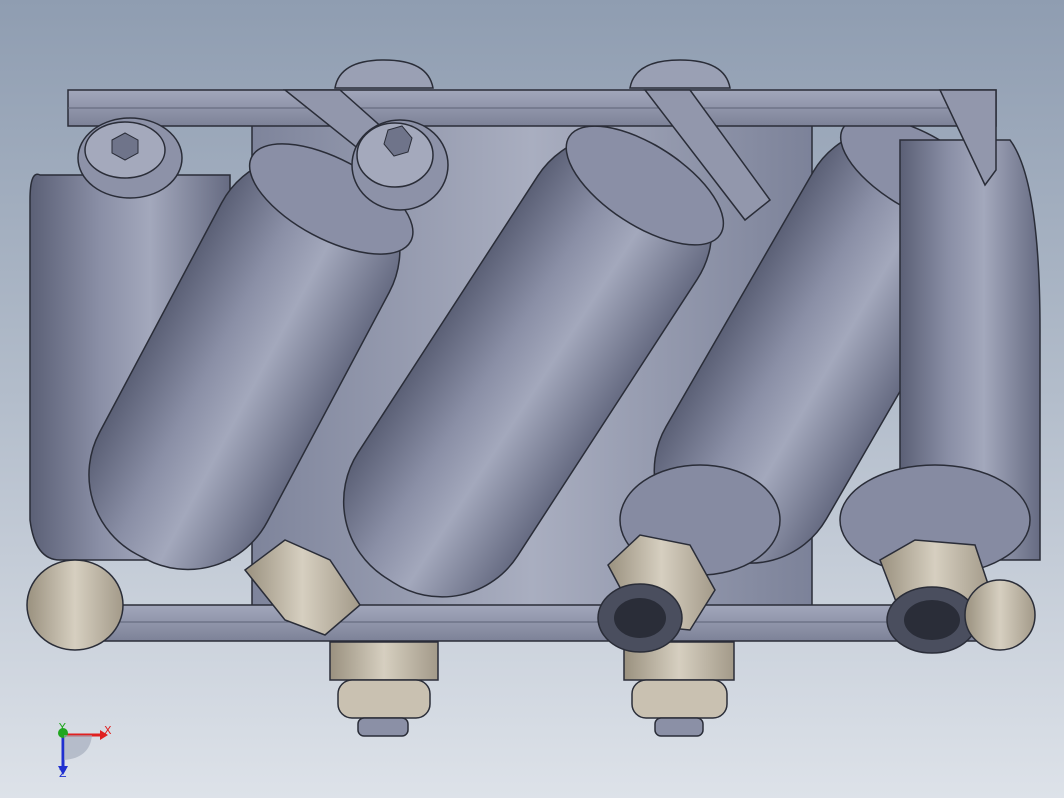 The height and width of the screenshot is (798, 1064). What do you see at coordinates (130, 158) in the screenshot?
I see `socket-bolt-top-left` at bounding box center [130, 158].